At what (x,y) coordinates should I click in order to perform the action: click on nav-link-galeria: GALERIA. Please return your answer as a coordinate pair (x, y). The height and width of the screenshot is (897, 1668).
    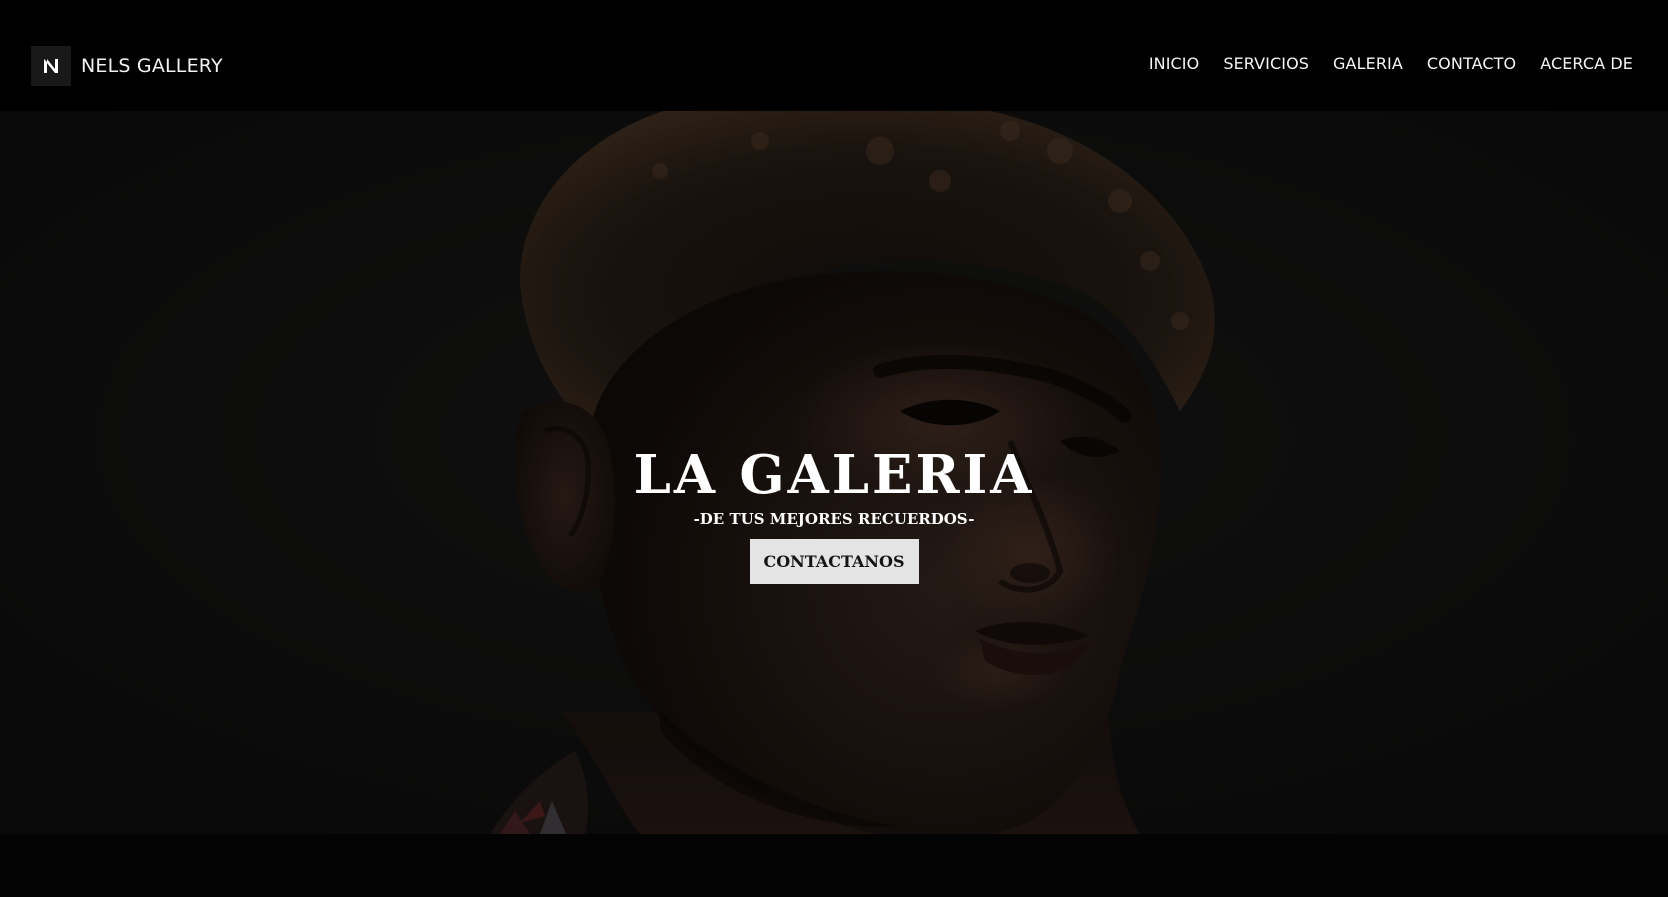
    Looking at the image, I should click on (1368, 63).